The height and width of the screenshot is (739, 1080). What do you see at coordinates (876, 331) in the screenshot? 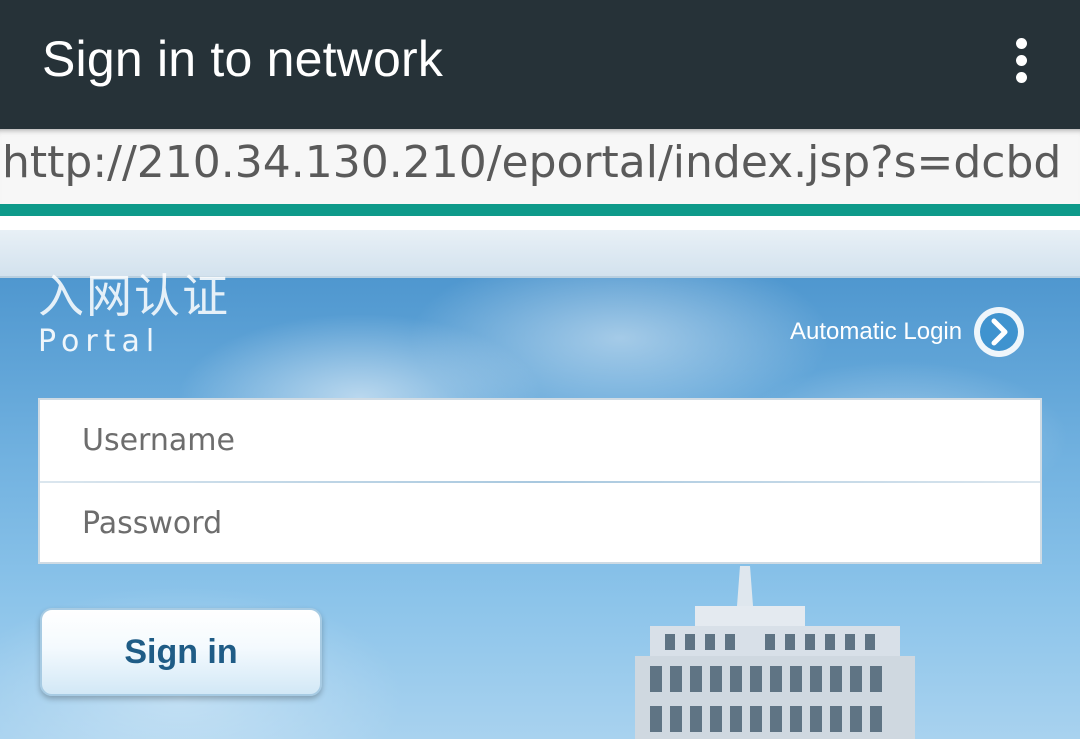
I see `automatic-login-label: Automatic Login` at bounding box center [876, 331].